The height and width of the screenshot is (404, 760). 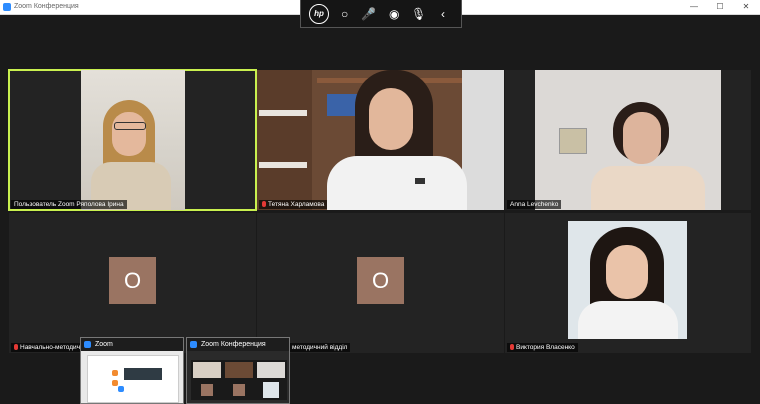 What do you see at coordinates (344, 14) in the screenshot?
I see `hp-control-circle: ○` at bounding box center [344, 14].